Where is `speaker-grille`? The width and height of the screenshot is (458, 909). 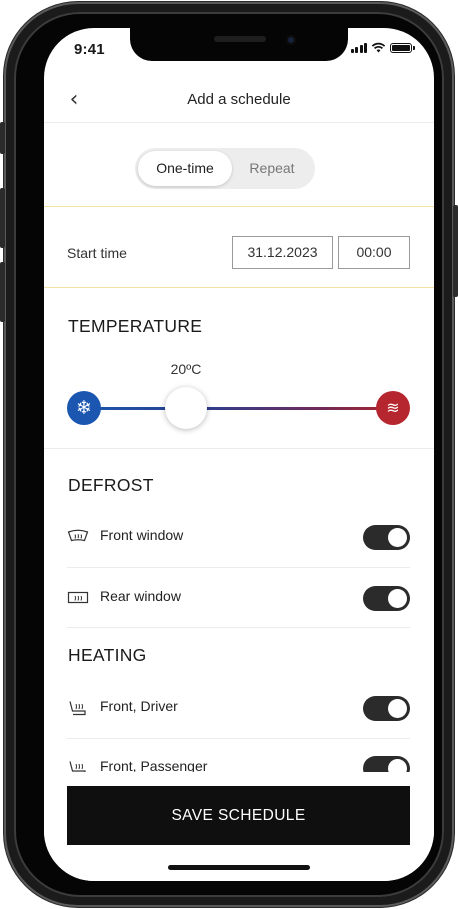
speaker-grille is located at coordinates (240, 39).